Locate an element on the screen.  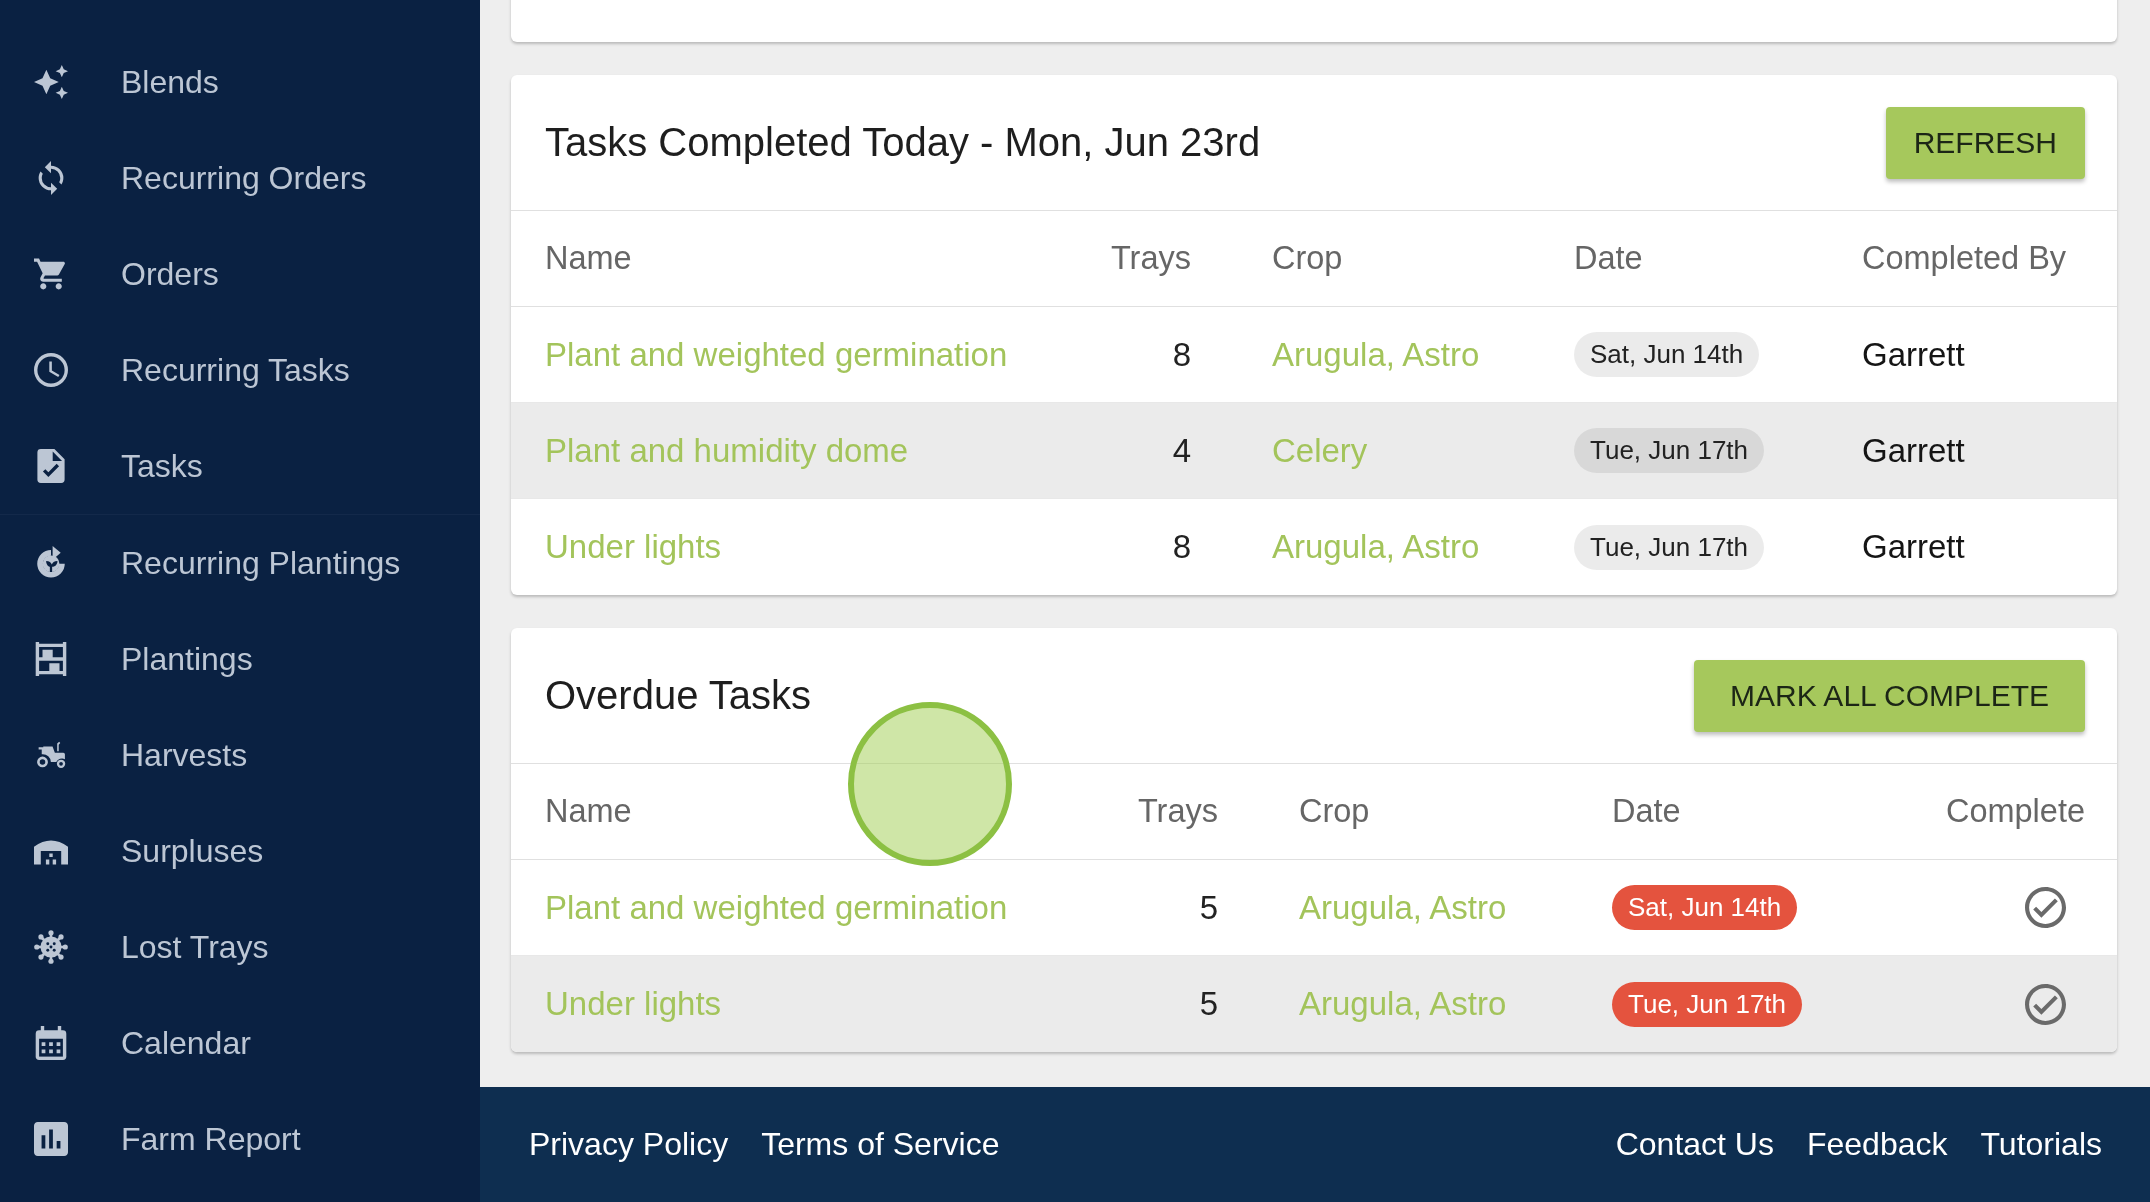
sparkles-icon is located at coordinates (51, 82).